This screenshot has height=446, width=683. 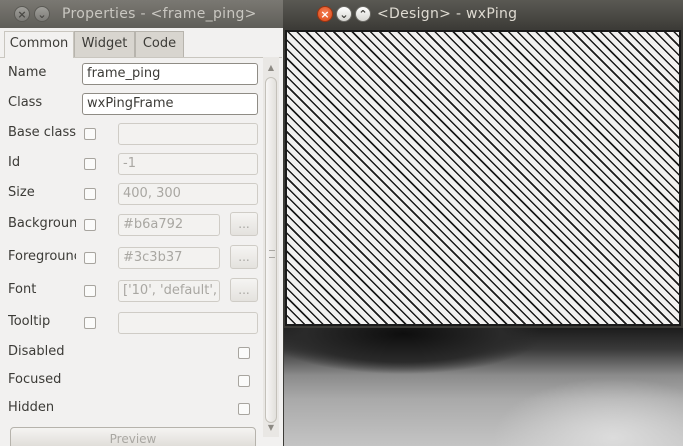 I want to click on size-checkbox, so click(x=90, y=194).